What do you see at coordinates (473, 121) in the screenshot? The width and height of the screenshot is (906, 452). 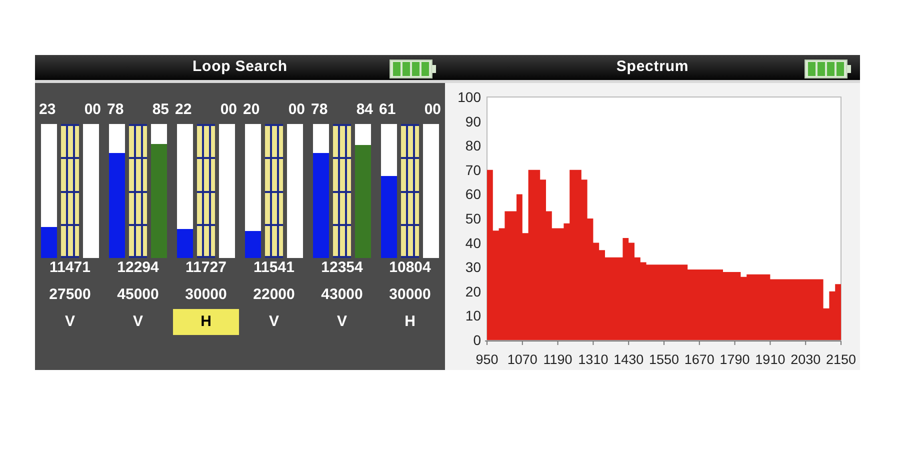 I see `y-tick-label: 90` at bounding box center [473, 121].